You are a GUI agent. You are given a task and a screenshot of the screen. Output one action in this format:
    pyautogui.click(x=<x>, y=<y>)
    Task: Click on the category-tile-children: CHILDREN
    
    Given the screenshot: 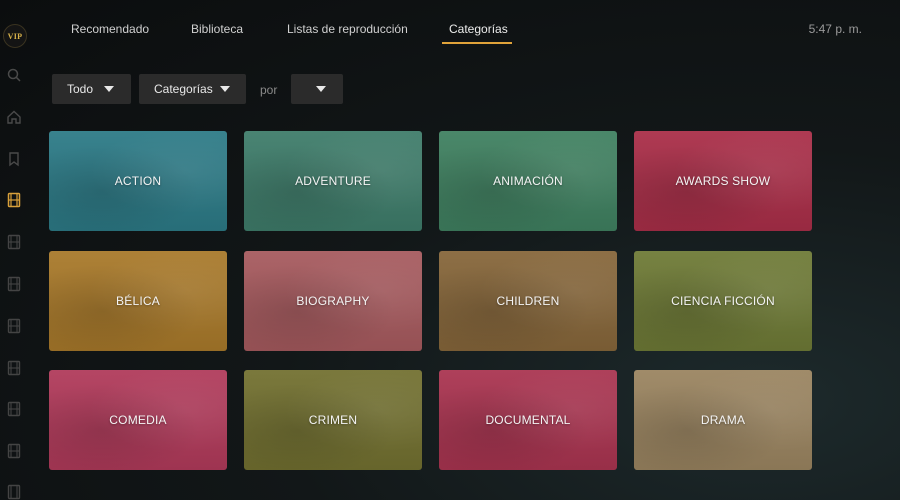 What is the action you would take?
    pyautogui.click(x=528, y=301)
    